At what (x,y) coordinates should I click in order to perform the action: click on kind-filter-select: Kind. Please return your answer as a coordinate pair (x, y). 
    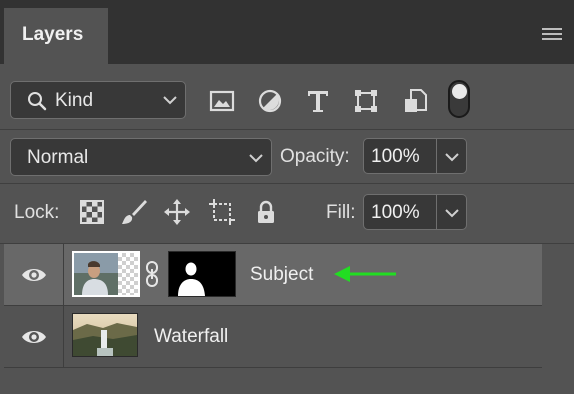
    Looking at the image, I should click on (98, 100).